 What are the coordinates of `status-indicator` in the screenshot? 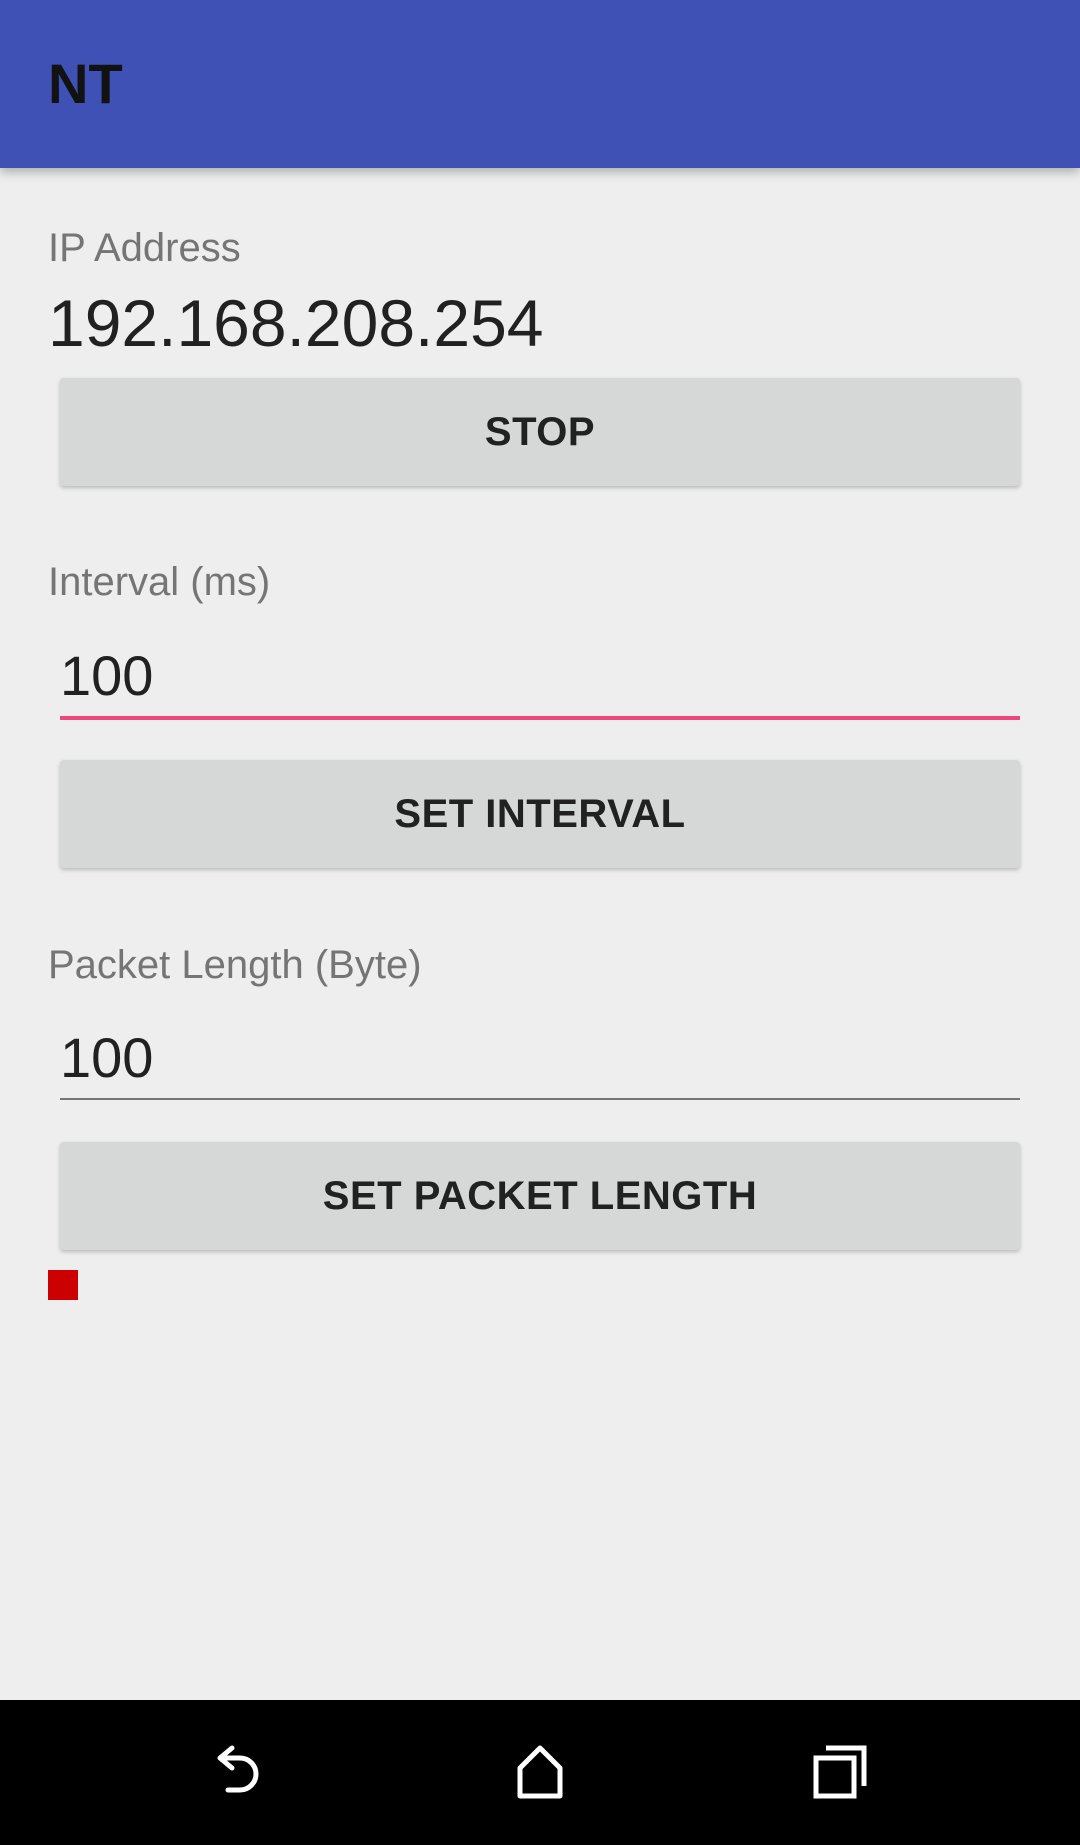 It's located at (63, 1285).